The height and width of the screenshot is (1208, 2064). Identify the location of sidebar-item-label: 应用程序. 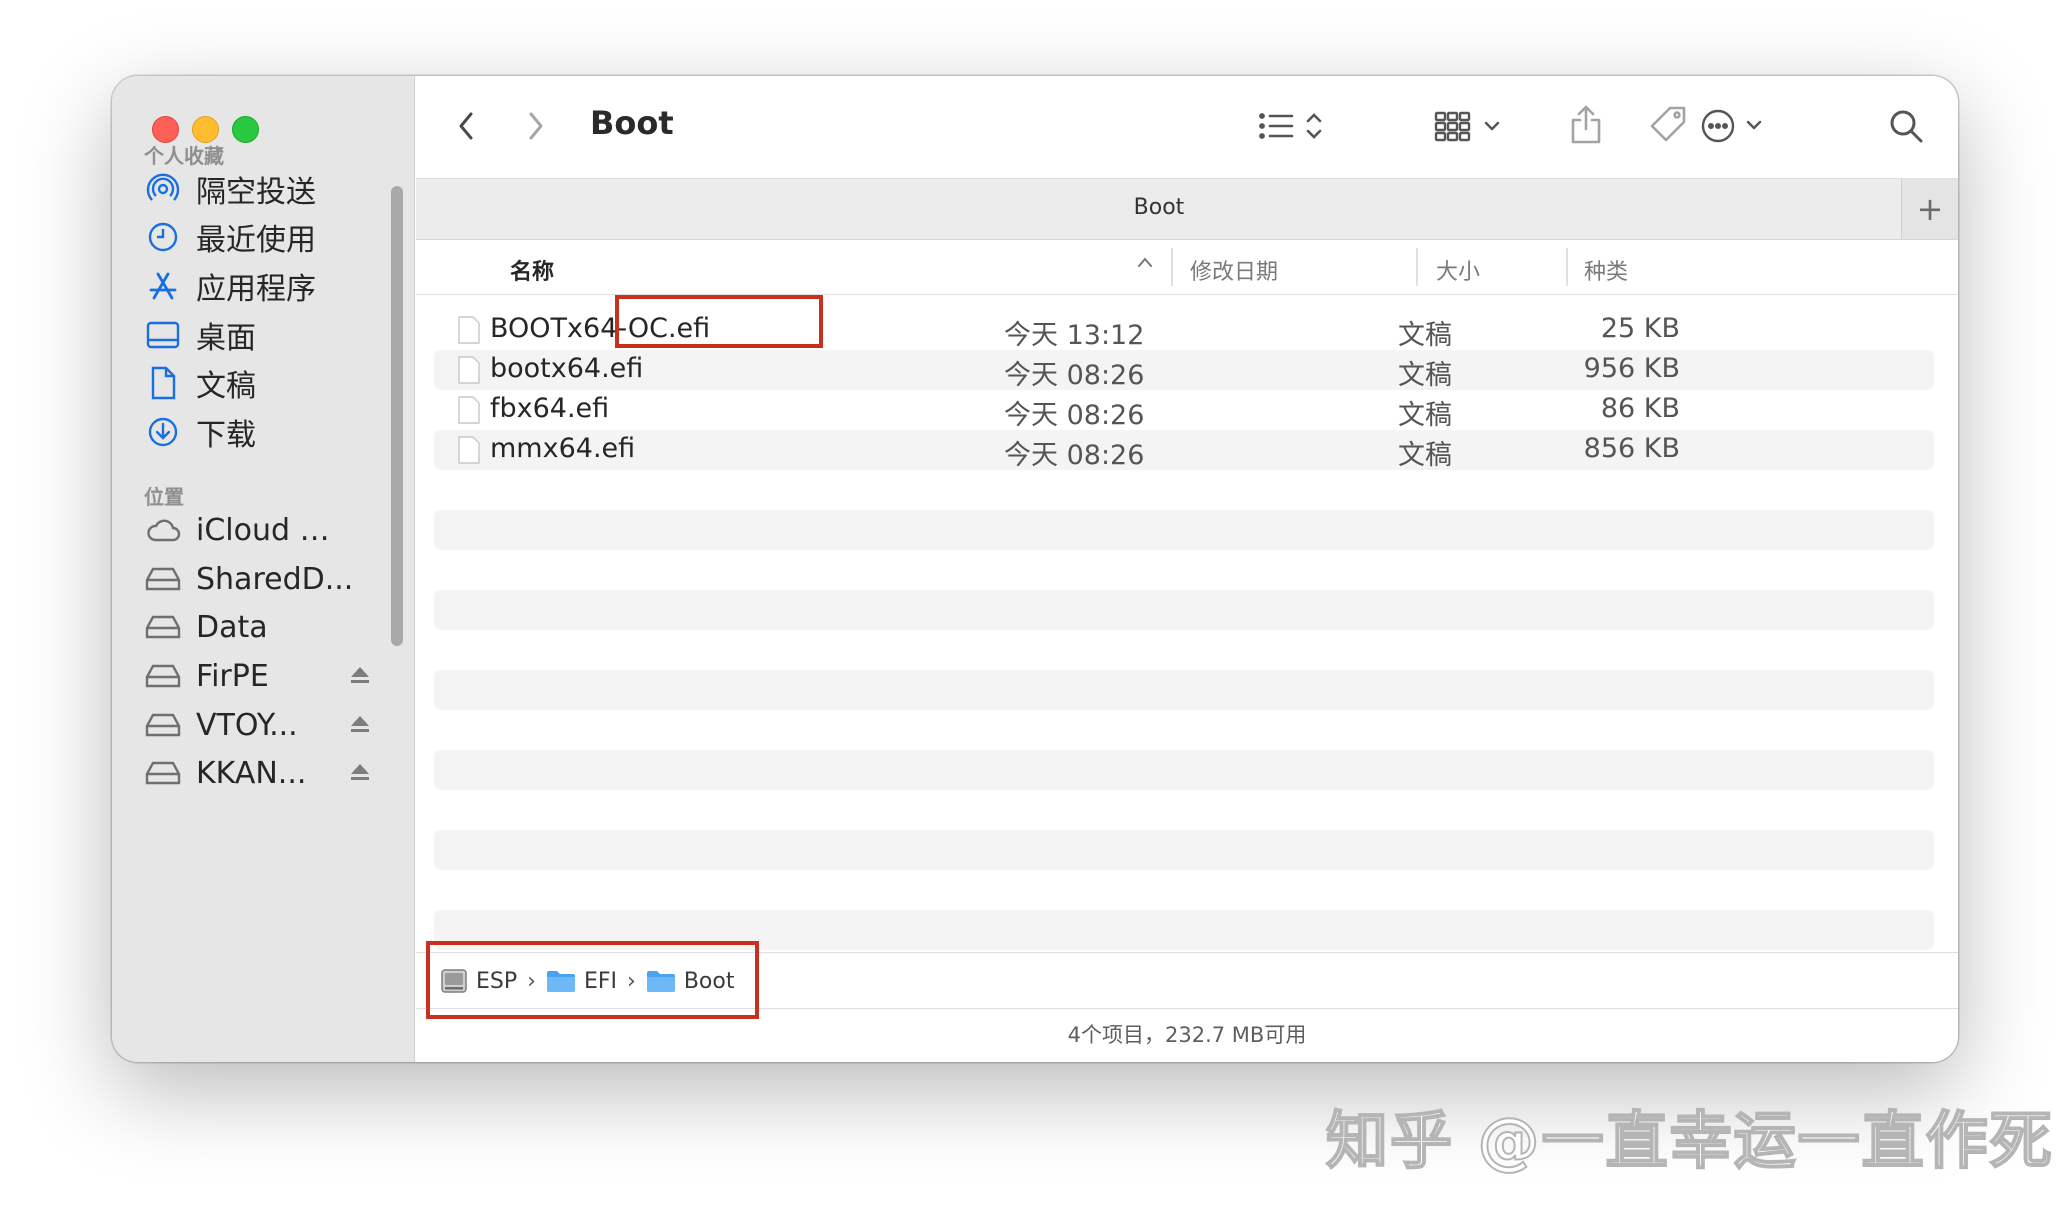
(256, 286).